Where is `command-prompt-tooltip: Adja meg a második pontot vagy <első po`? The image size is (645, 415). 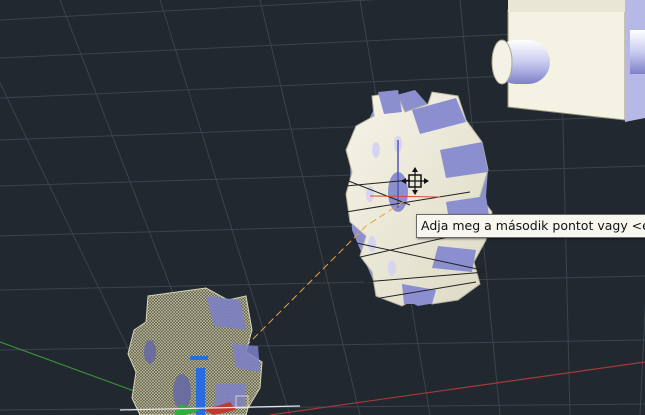 command-prompt-tooltip: Adja meg a második pontot vagy <első po is located at coordinates (530, 226).